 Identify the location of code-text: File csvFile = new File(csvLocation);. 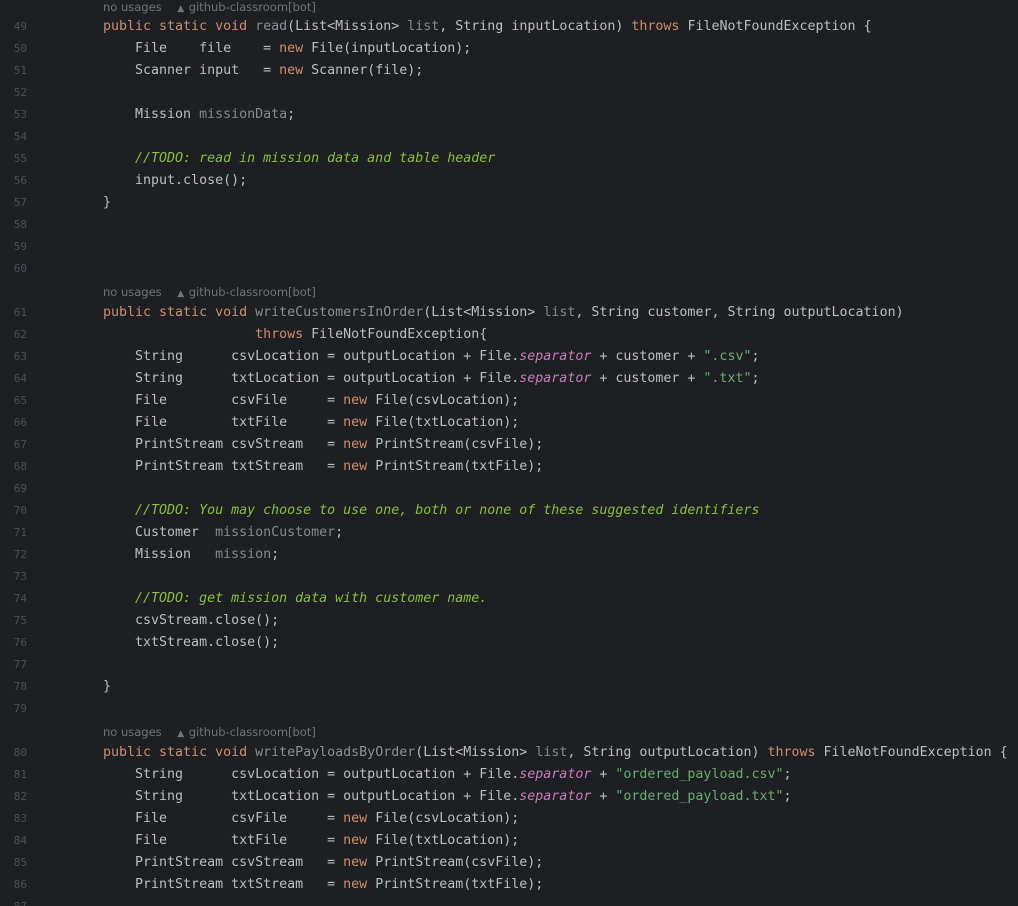
(311, 401).